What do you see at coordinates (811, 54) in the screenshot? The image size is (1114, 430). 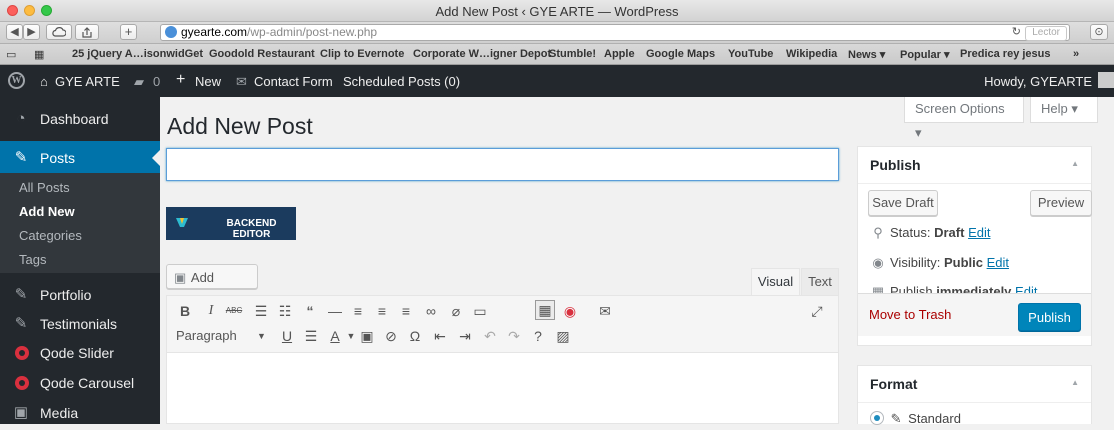 I see `bookmark-item: Wikipedia` at bounding box center [811, 54].